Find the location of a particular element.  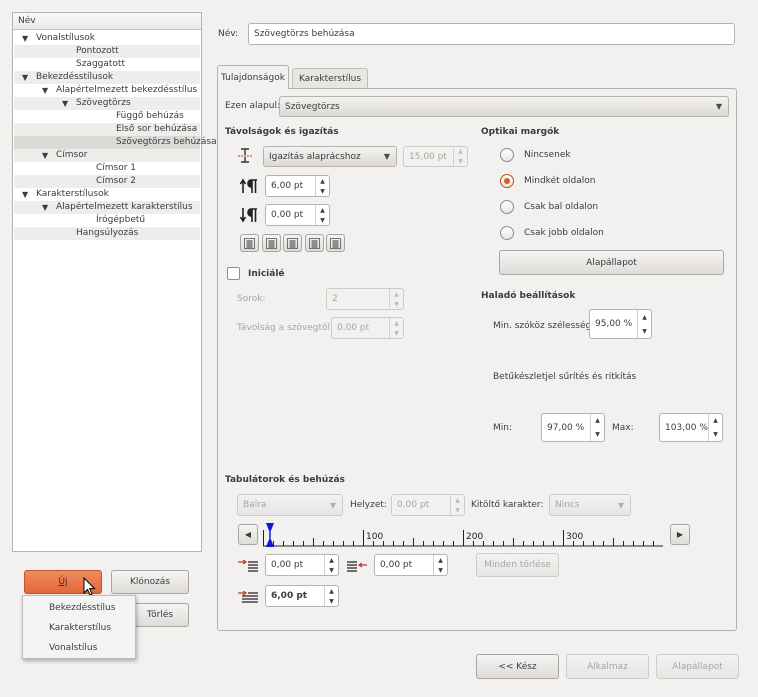

ruler-scroll-right-button: ▶ is located at coordinates (680, 534).